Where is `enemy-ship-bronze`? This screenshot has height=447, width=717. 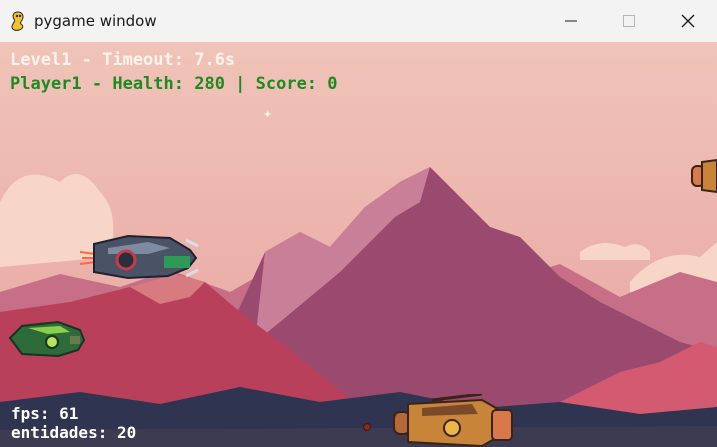
enemy-ship-bronze is located at coordinates (453, 420).